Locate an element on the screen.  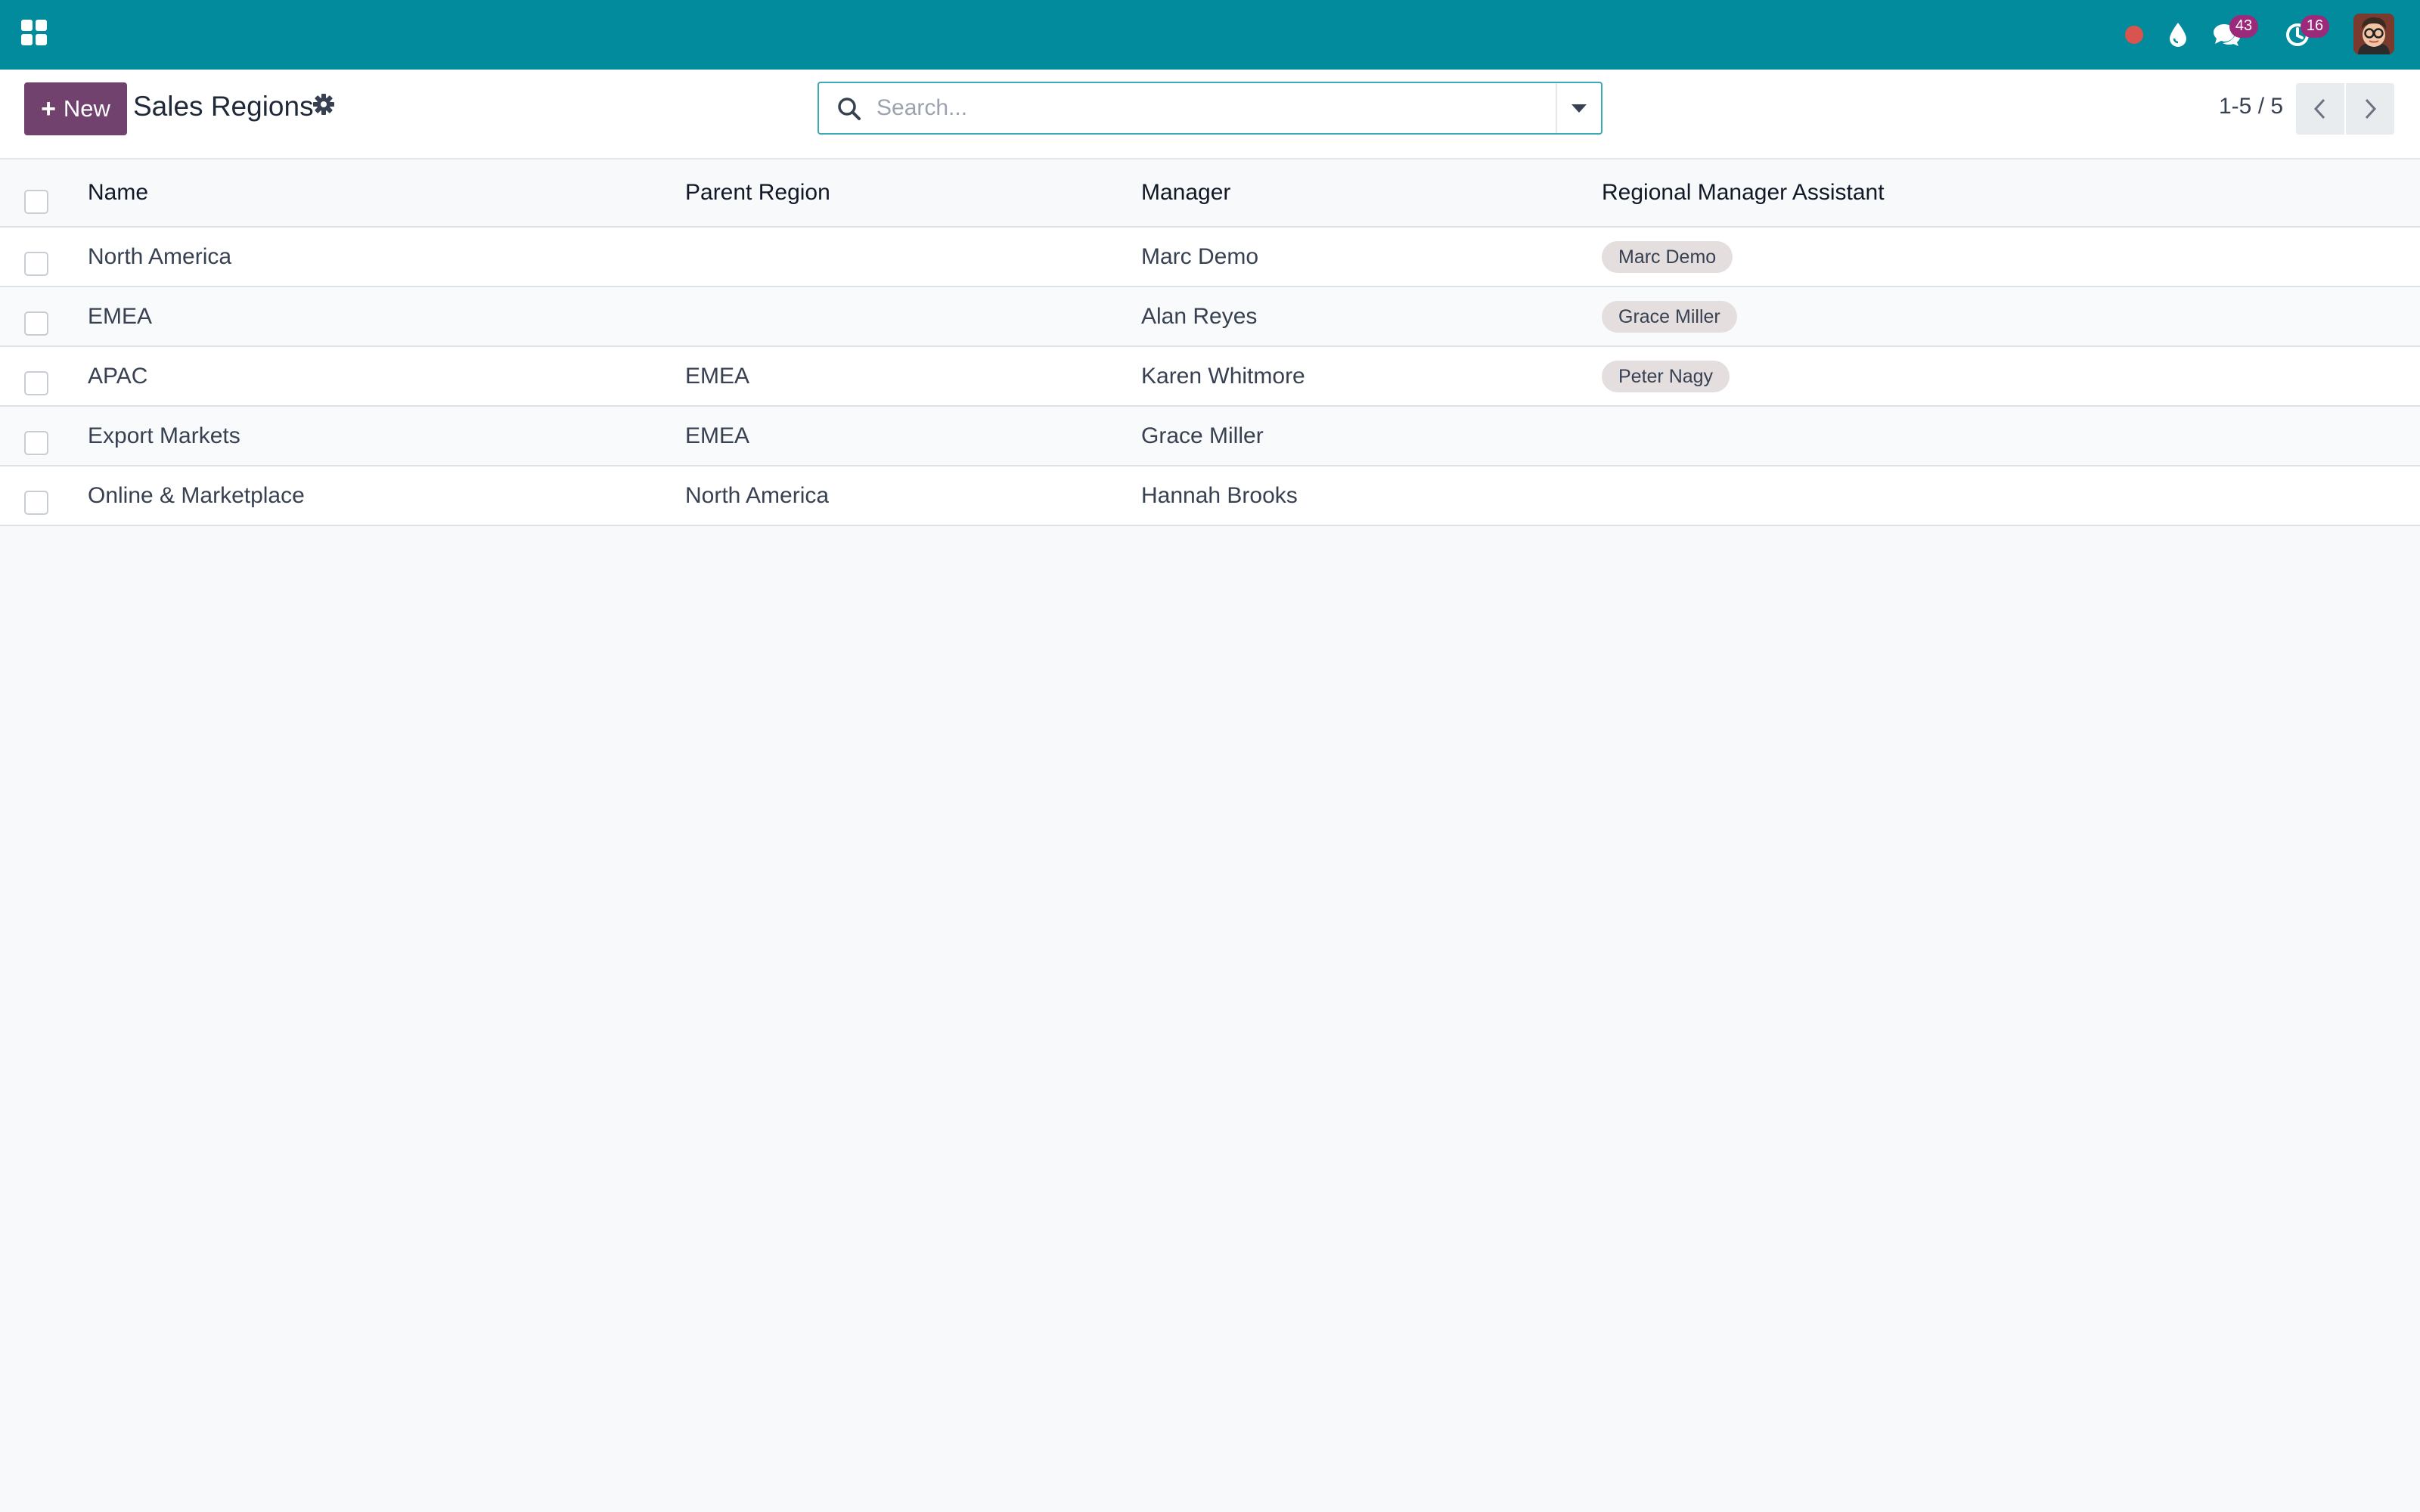
assistant-tag: Marc Demo is located at coordinates (1667, 256).